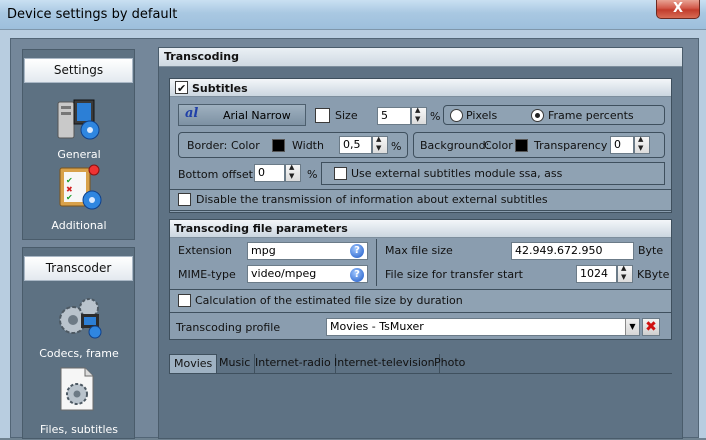 This screenshot has width=706, height=440. What do you see at coordinates (622, 145) in the screenshot?
I see `transparency-input: 0` at bounding box center [622, 145].